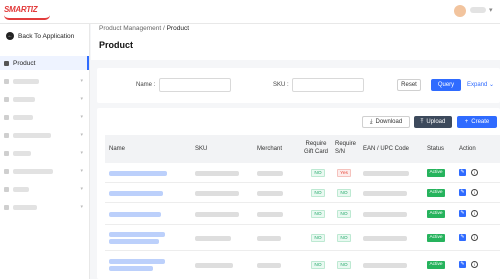 This screenshot has height=279, width=500. Describe the element at coordinates (422, 121) in the screenshot. I see `upload-icon: ⤒` at that location.